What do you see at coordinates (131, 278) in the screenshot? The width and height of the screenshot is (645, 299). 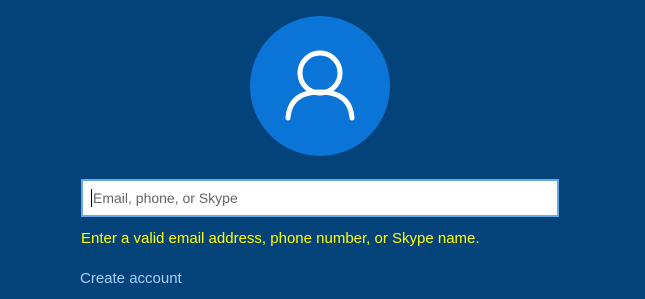 I see `create-account-link: Create account` at bounding box center [131, 278].